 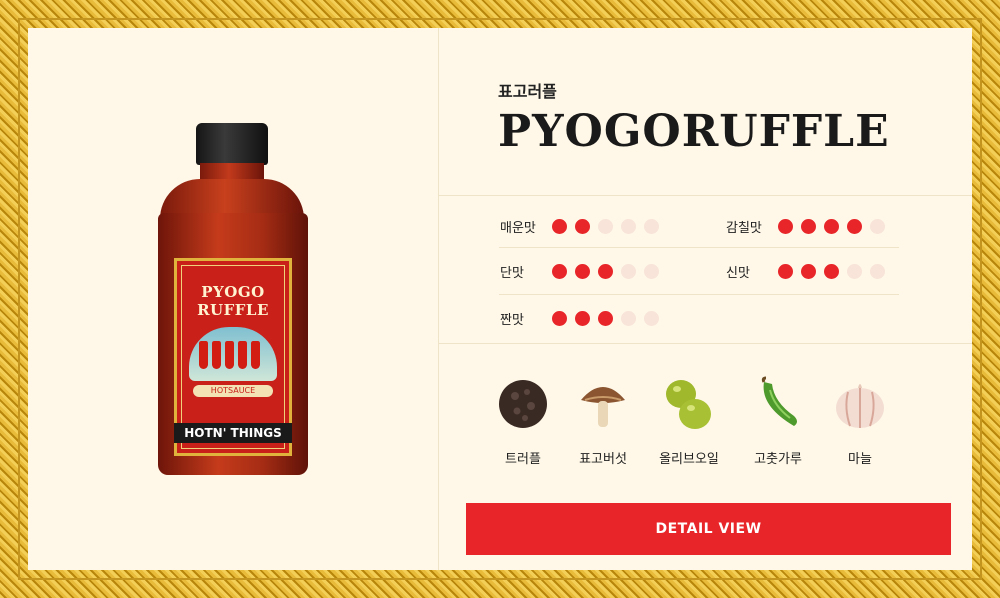 I want to click on olive-icon, so click(x=689, y=404).